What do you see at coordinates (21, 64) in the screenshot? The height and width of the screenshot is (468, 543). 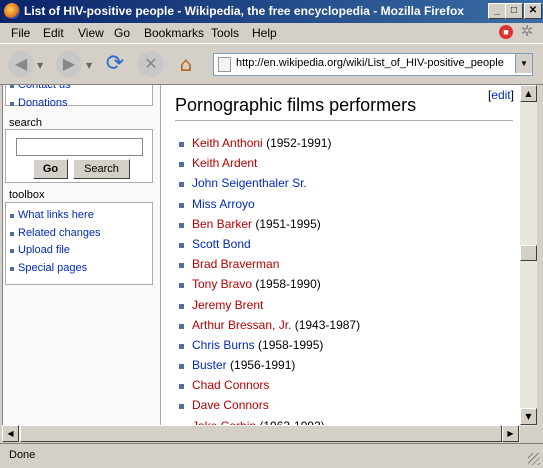 I see `back-arrow-icon: ◀` at bounding box center [21, 64].